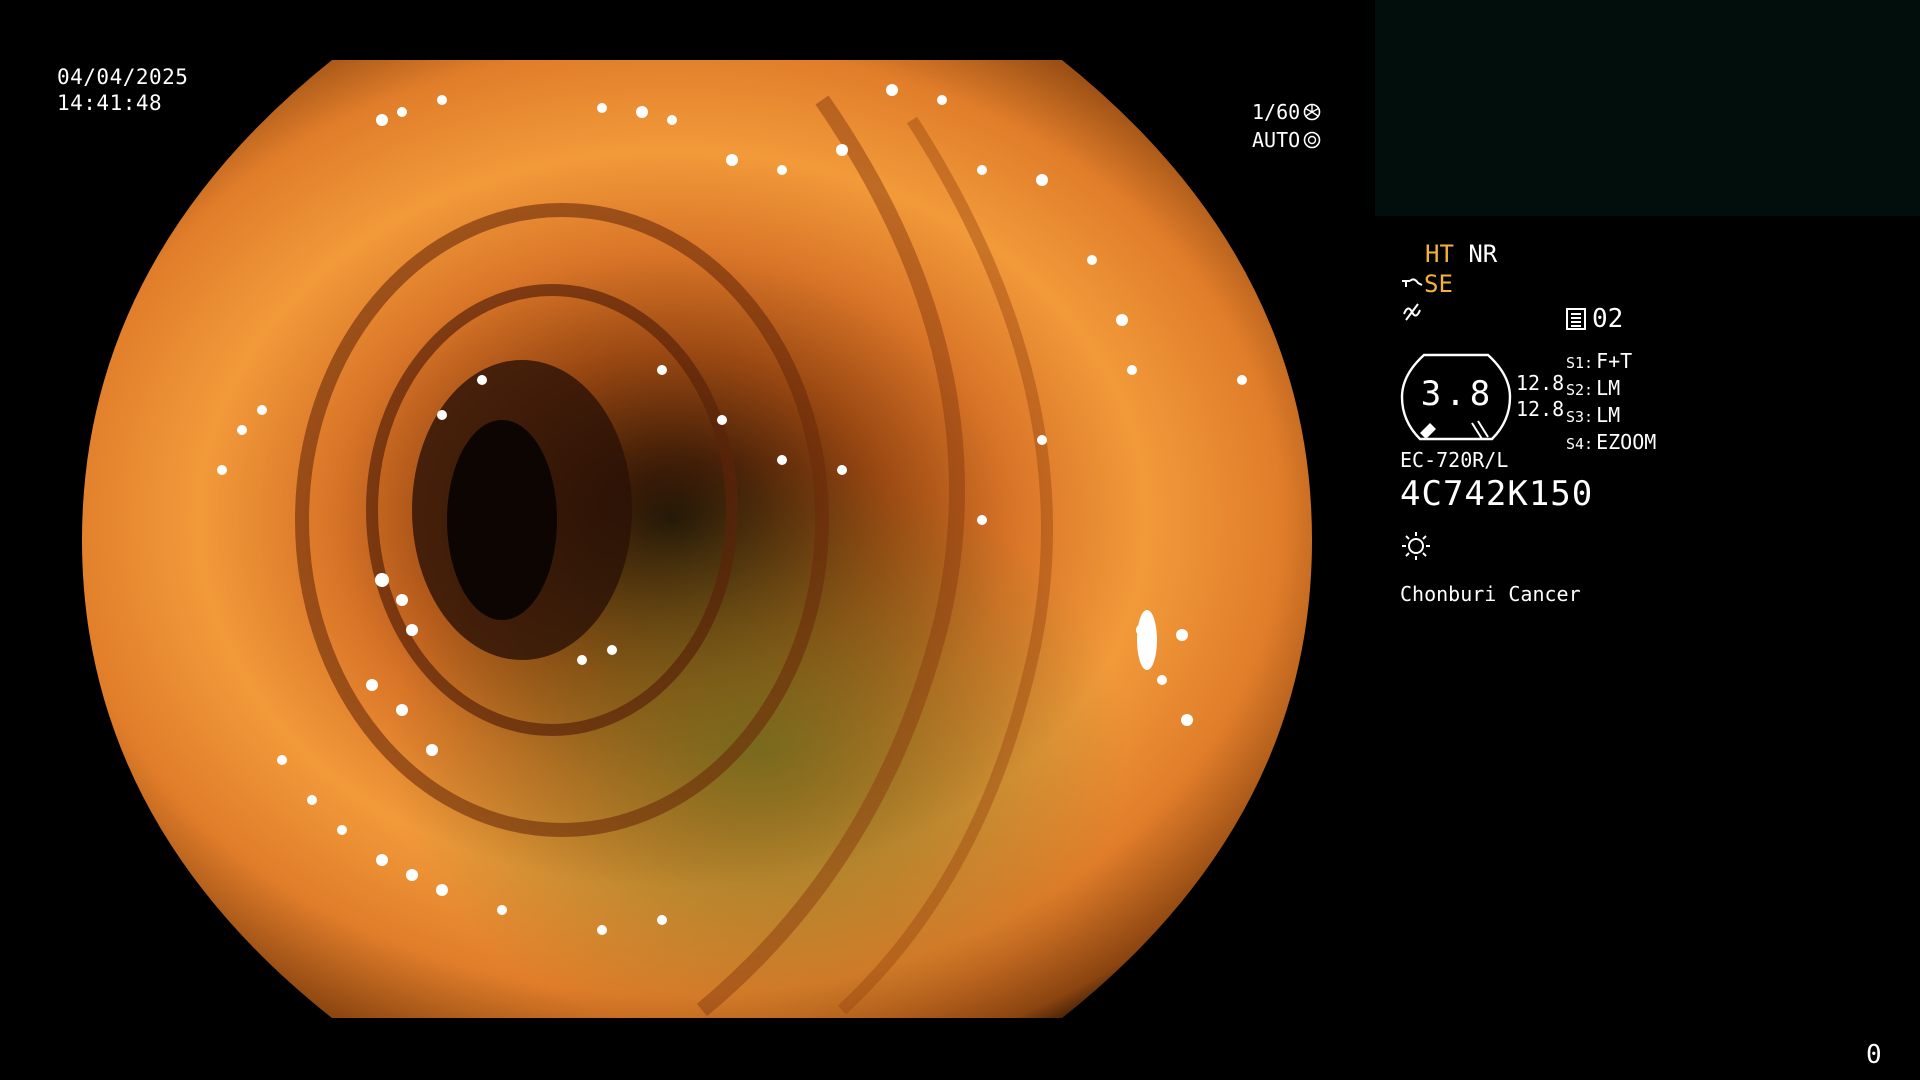 The width and height of the screenshot is (1920, 1080). I want to click on zoom-side-top: 12.8, so click(1540, 383).